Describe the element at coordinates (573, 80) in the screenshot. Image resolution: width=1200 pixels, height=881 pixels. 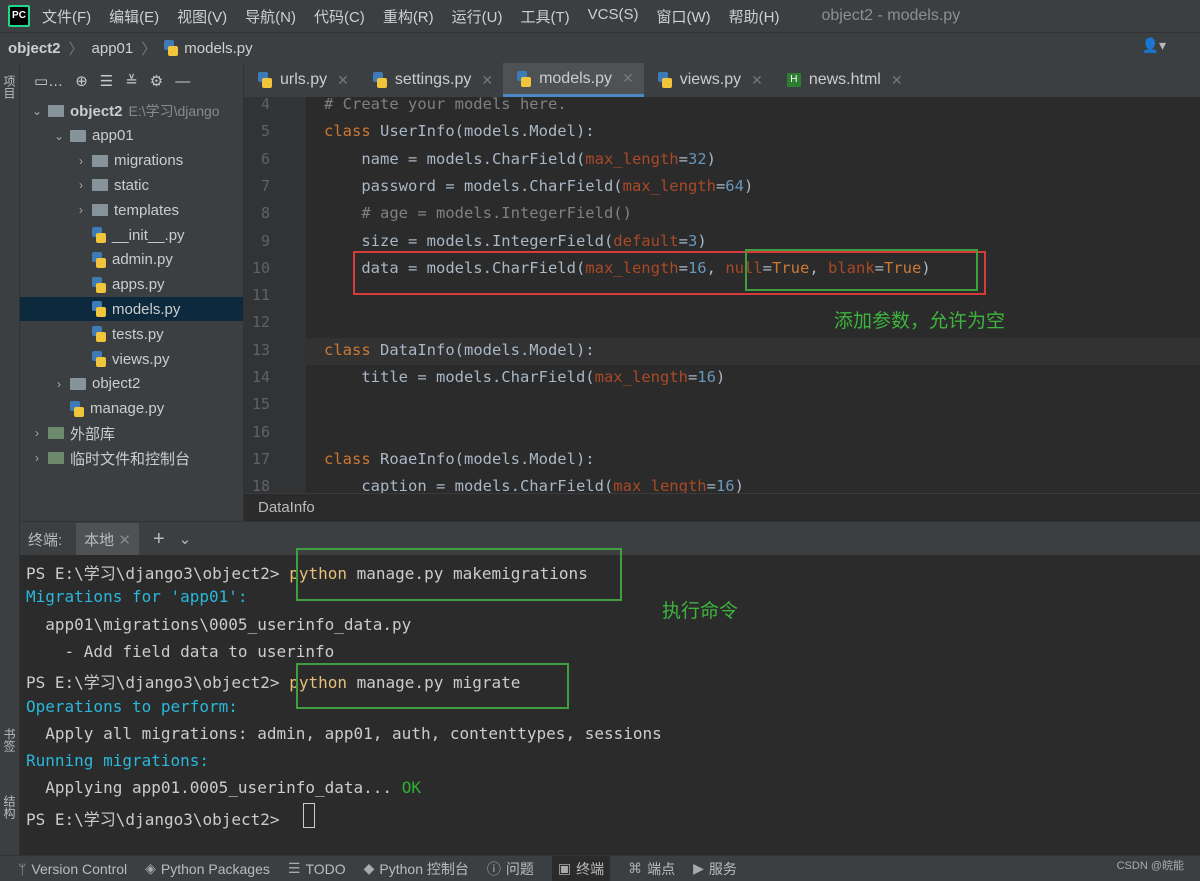
I see `editor-tab: models.py ✕` at that location.